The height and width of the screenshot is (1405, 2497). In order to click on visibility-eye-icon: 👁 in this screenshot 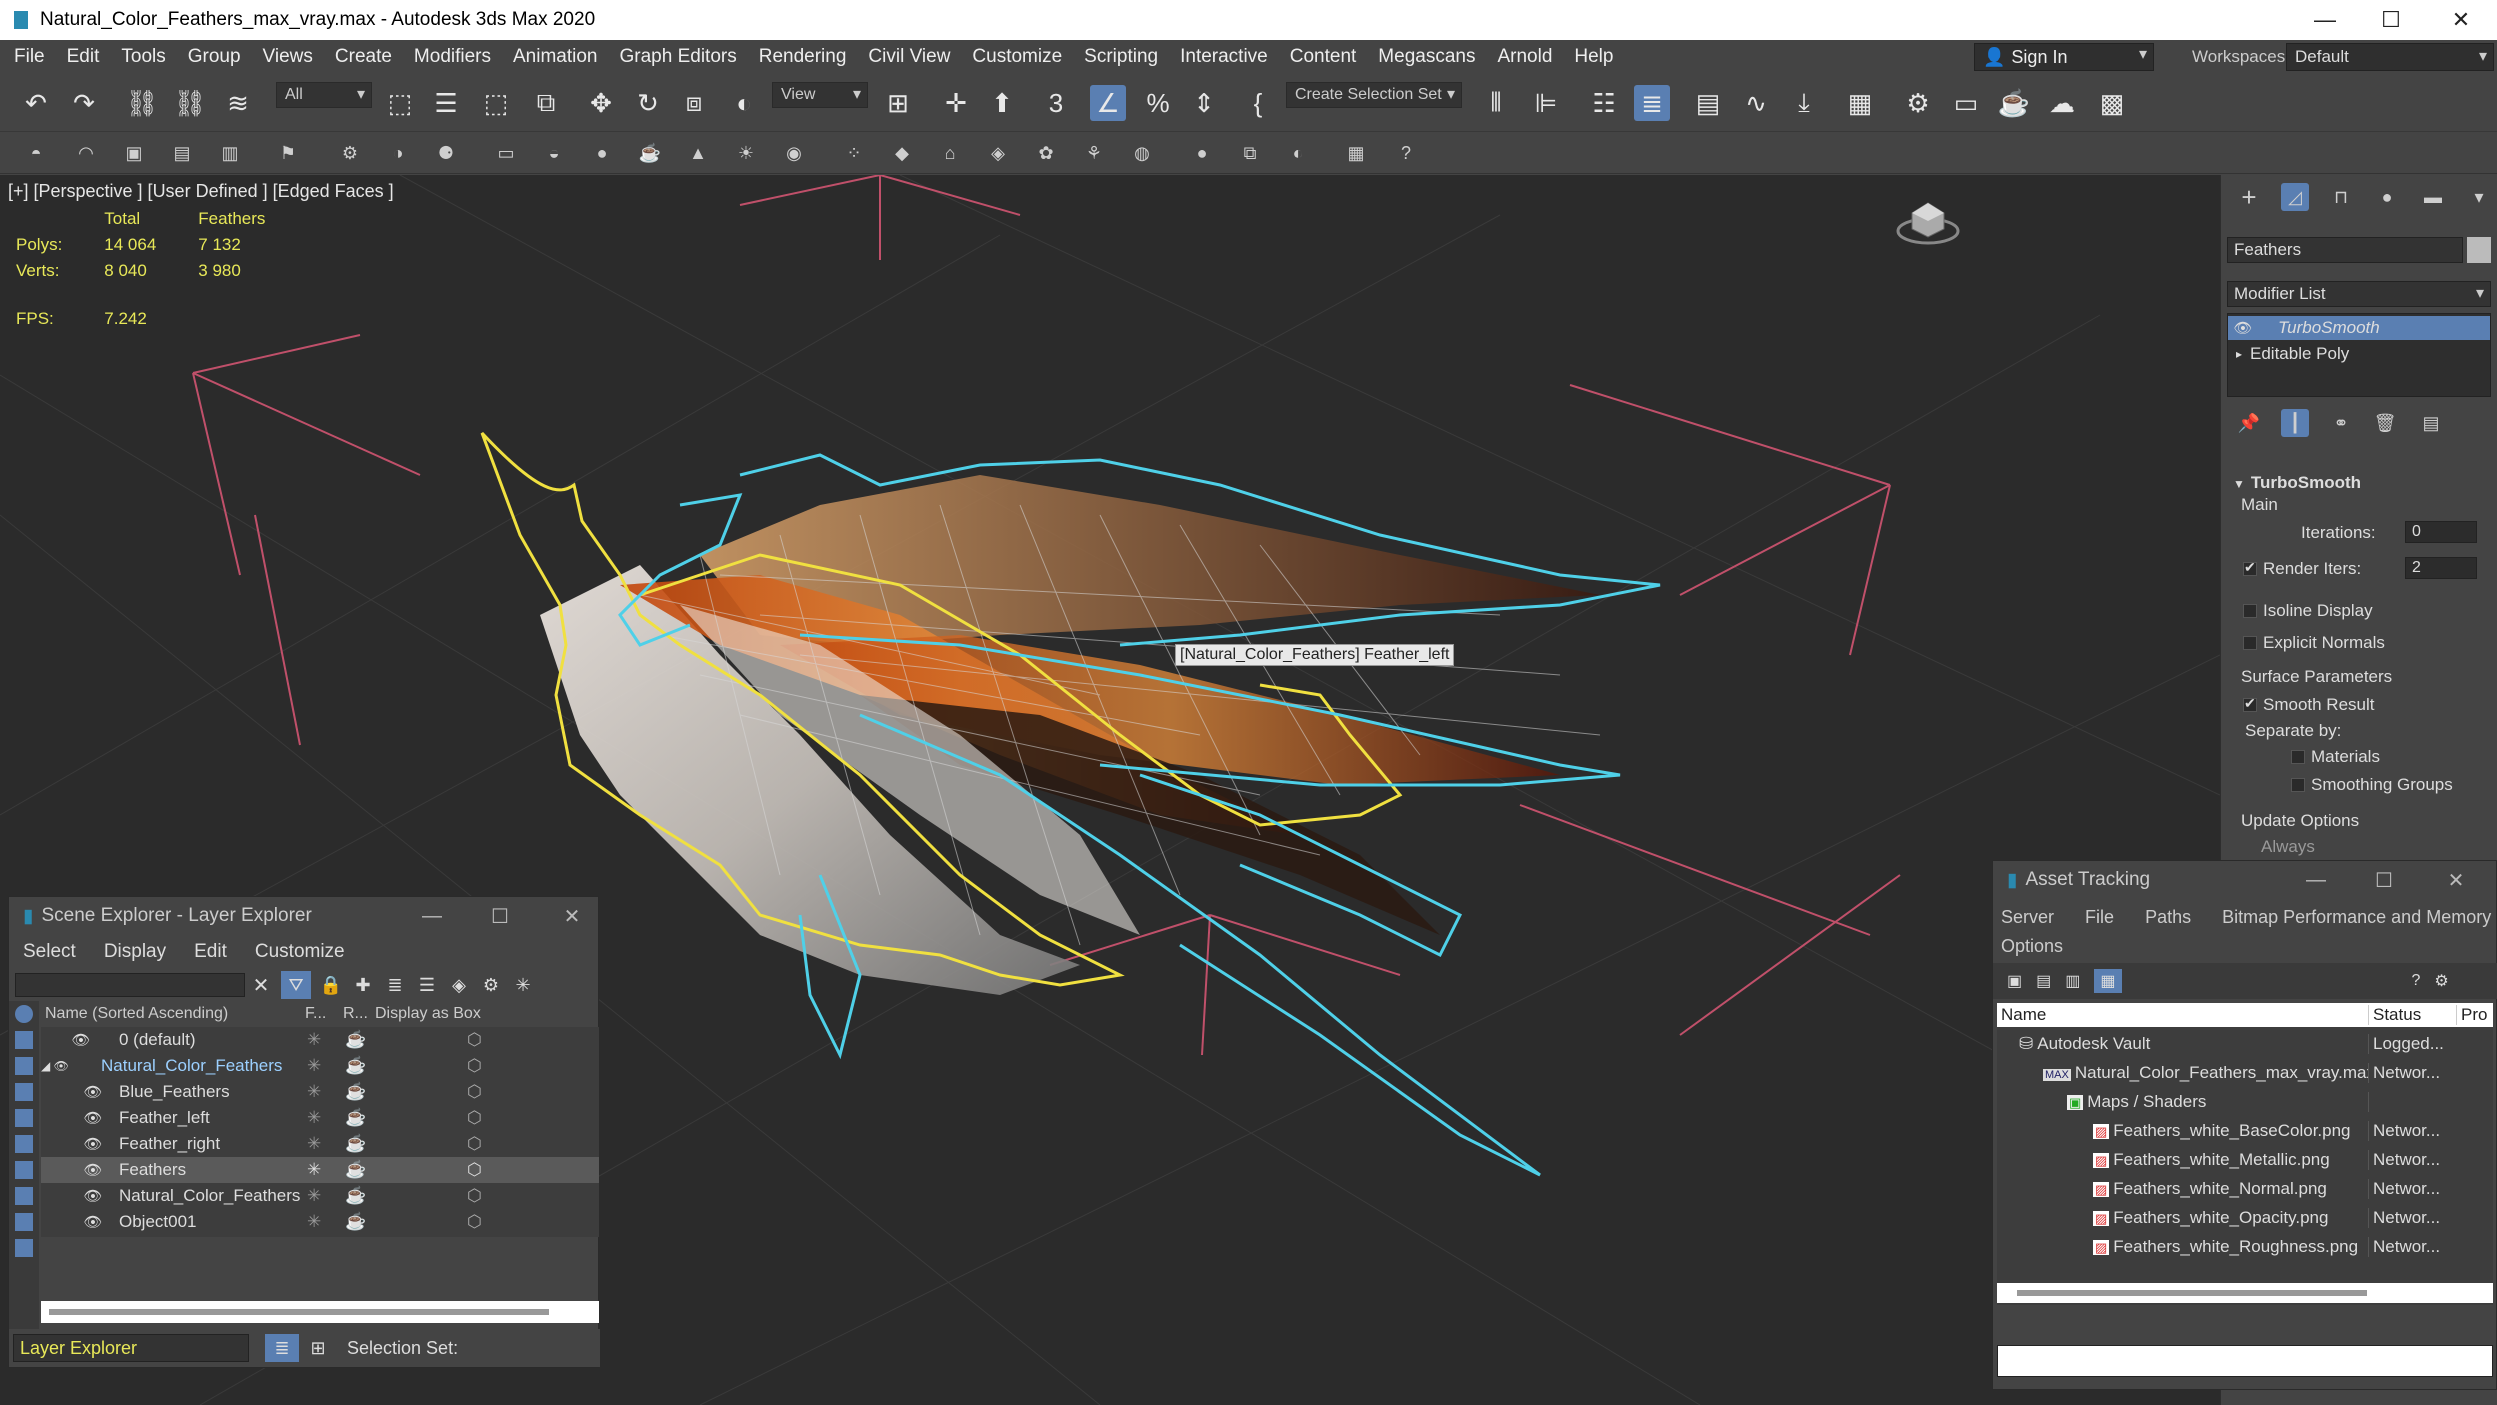, I will do `click(76, 1118)`.